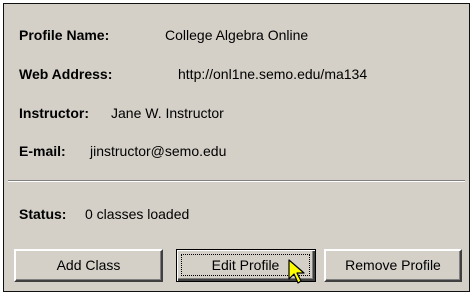  Describe the element at coordinates (237, 35) in the screenshot. I see `profile-name-value: College Algebra Online` at that location.